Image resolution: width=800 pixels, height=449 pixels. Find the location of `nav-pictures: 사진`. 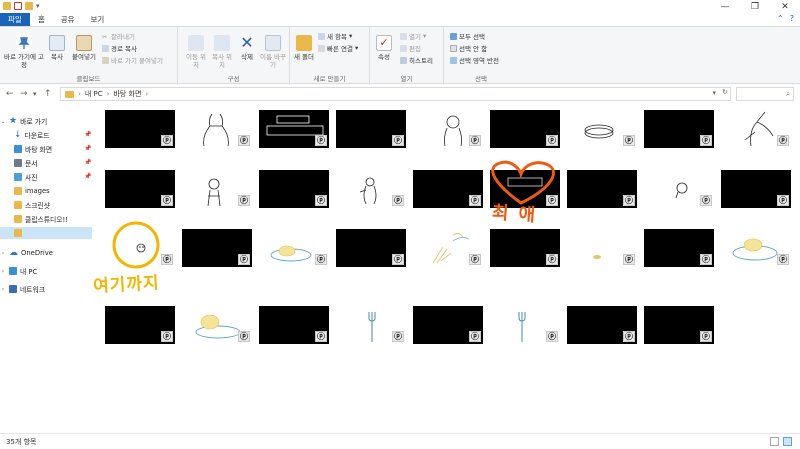

nav-pictures: 사진 is located at coordinates (26, 177).